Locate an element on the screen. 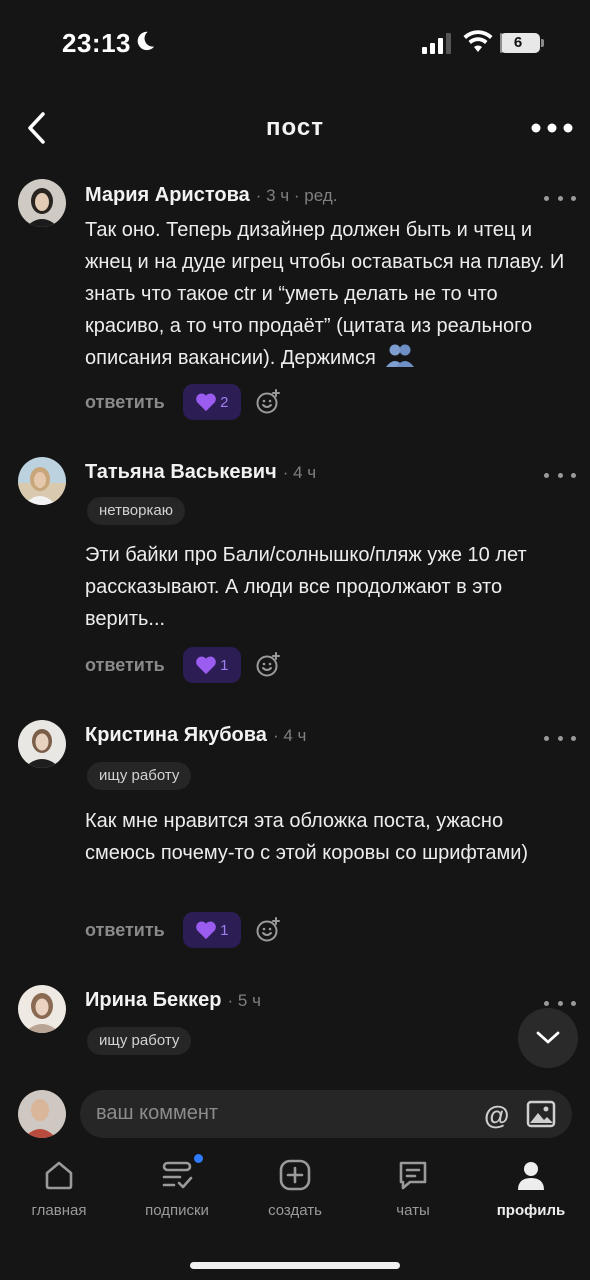 The image size is (590, 1280). tab-label: подписки is located at coordinates (177, 1210).